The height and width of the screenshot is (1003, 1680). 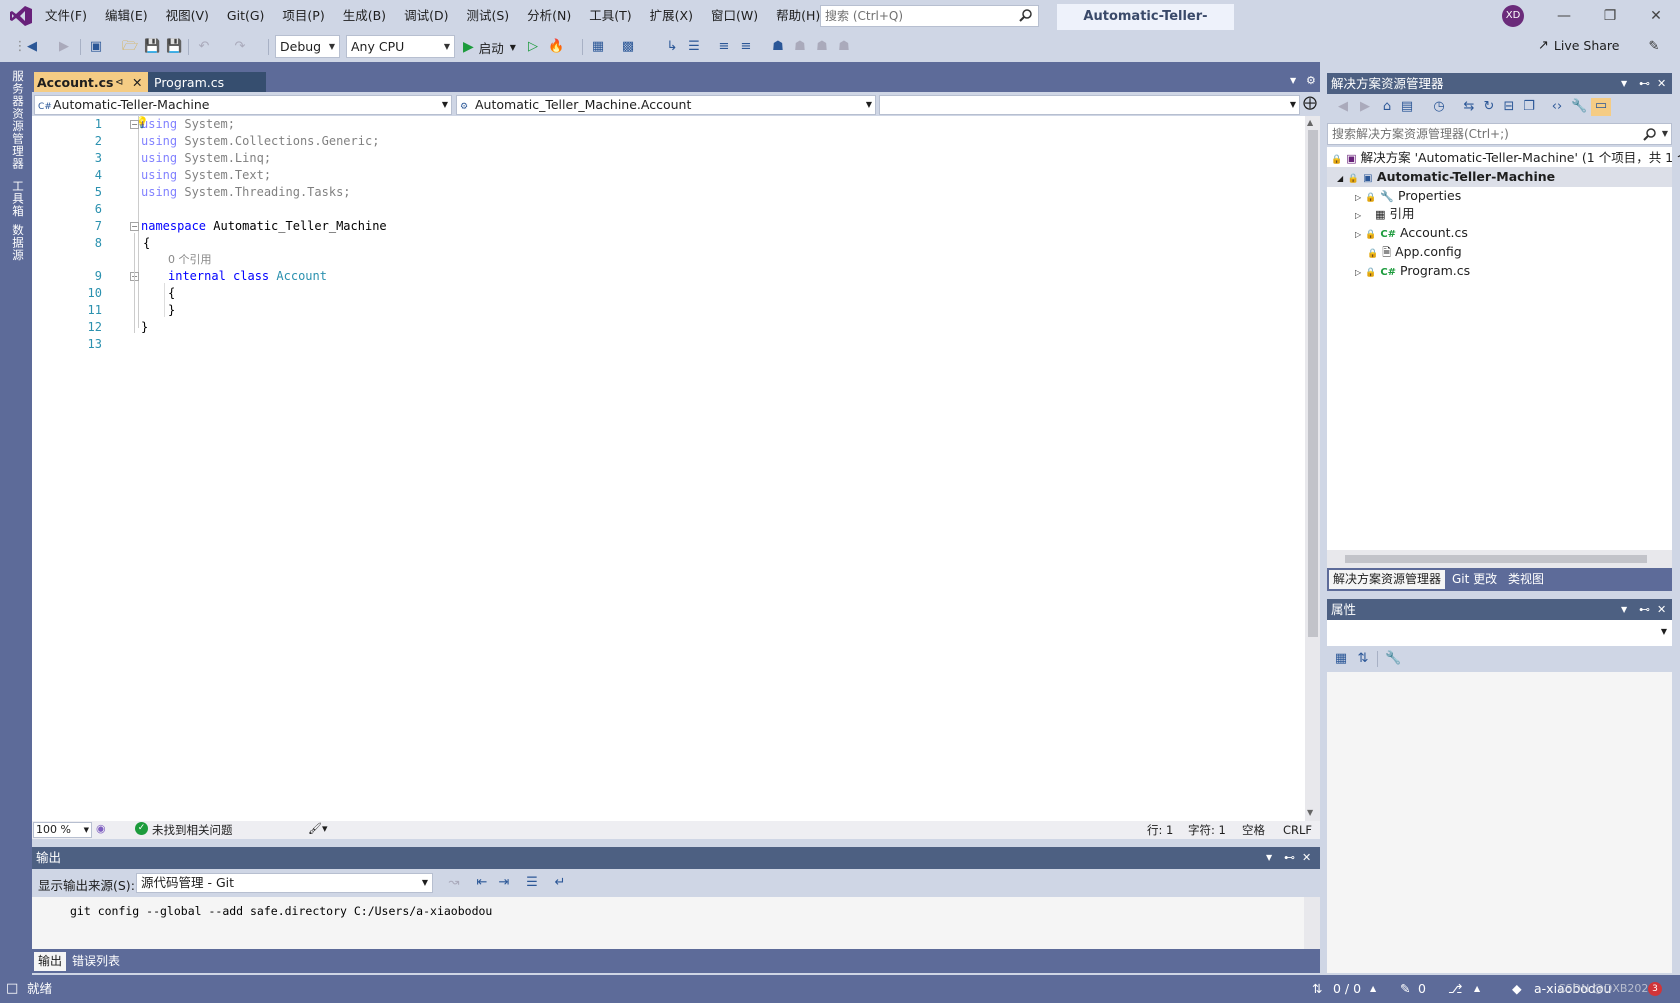 I want to click on solution-horizontal-scrollbar, so click(x=1499, y=559).